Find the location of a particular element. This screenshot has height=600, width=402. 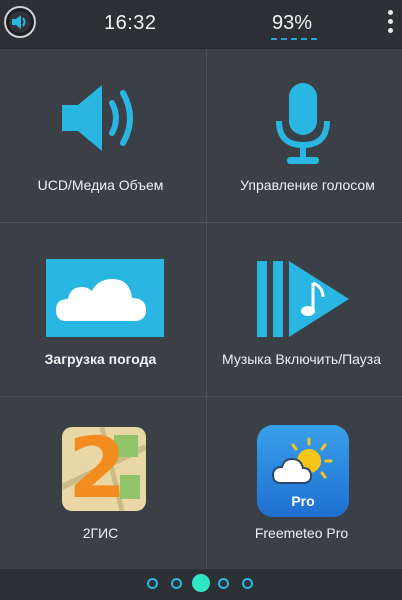

page-dot-active is located at coordinates (201, 583).